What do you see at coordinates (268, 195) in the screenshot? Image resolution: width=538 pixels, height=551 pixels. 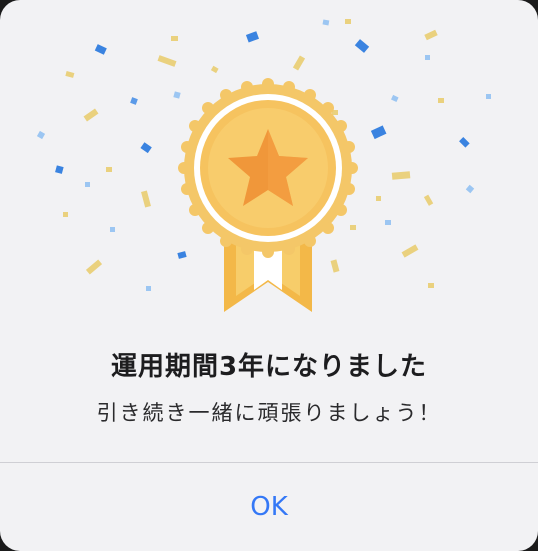 I see `star-medal-icon` at bounding box center [268, 195].